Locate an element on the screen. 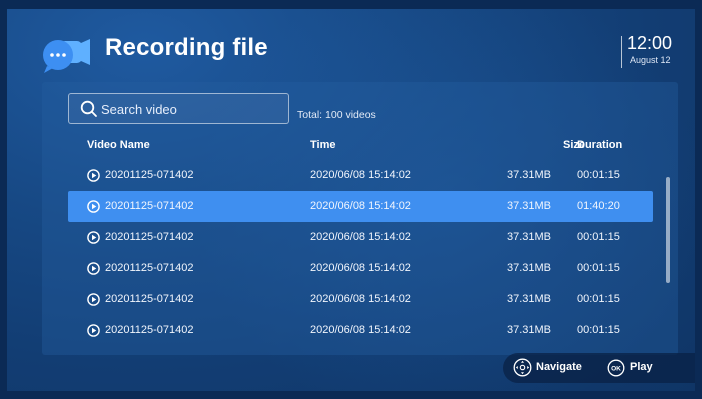 Image resolution: width=702 pixels, height=399 pixels. clock-divider is located at coordinates (621, 52).